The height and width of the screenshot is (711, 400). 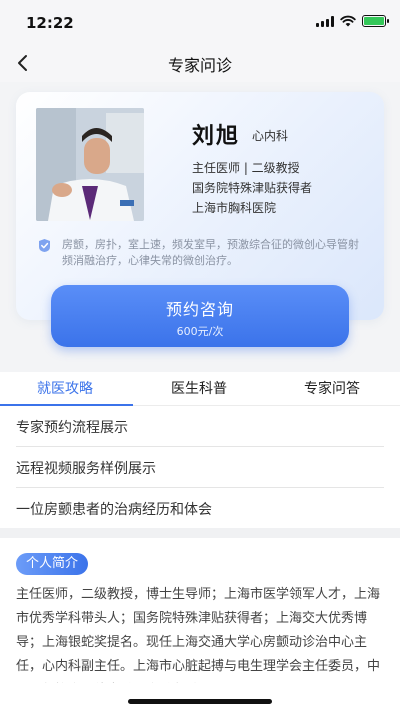 What do you see at coordinates (200, 697) in the screenshot?
I see `bottom-area` at bounding box center [200, 697].